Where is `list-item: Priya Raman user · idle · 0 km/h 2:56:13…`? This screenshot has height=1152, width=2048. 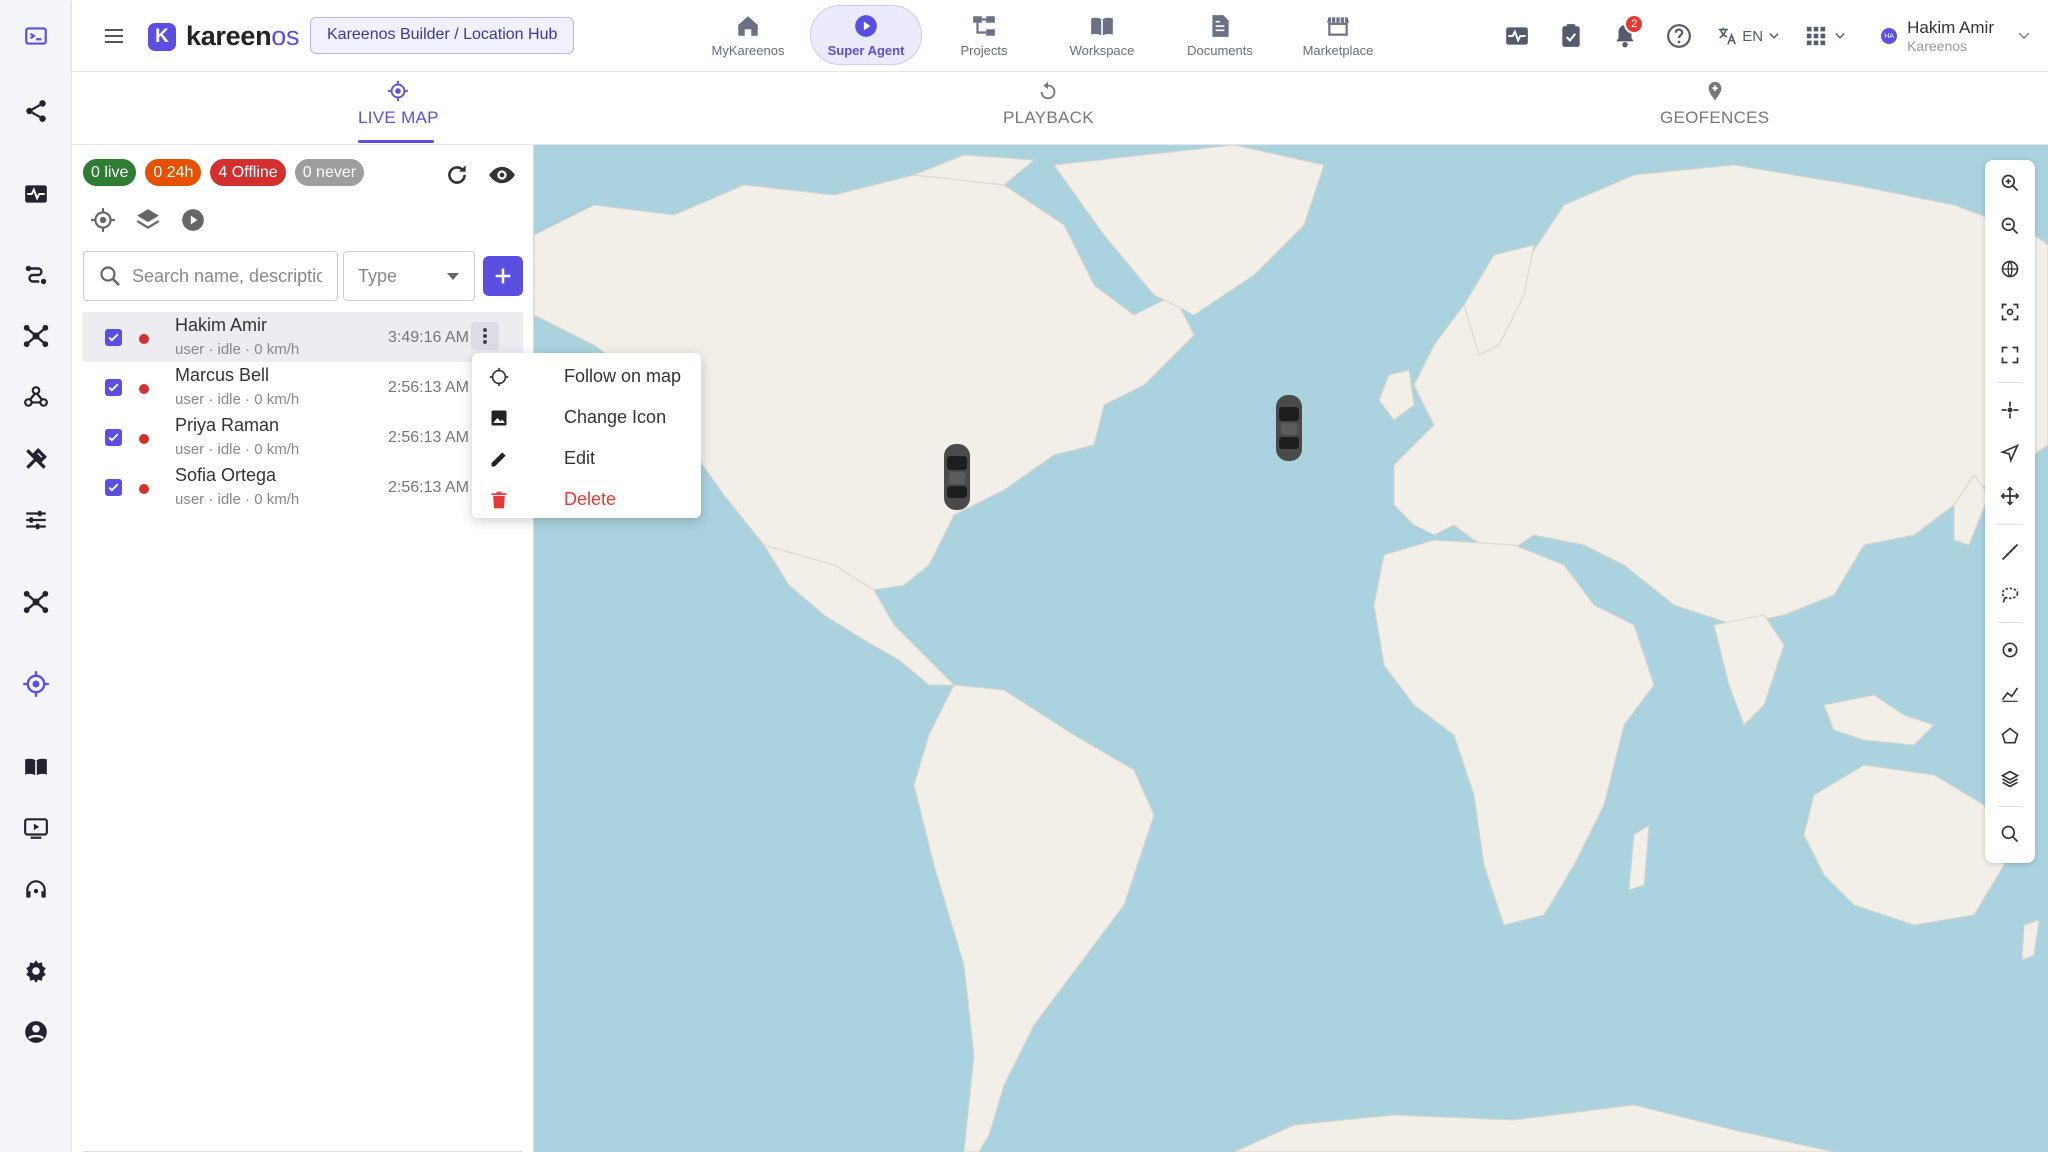 list-item: Priya Raman user · idle · 0 km/h 2:56:13… is located at coordinates (303, 437).